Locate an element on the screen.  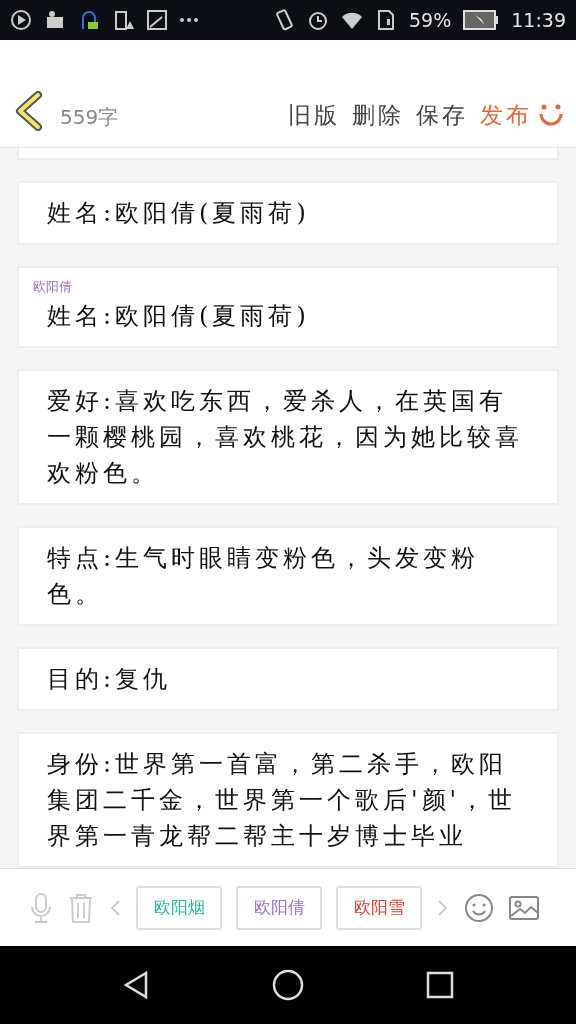
paragraph-text: 目的:复仇 is located at coordinates (110, 679).